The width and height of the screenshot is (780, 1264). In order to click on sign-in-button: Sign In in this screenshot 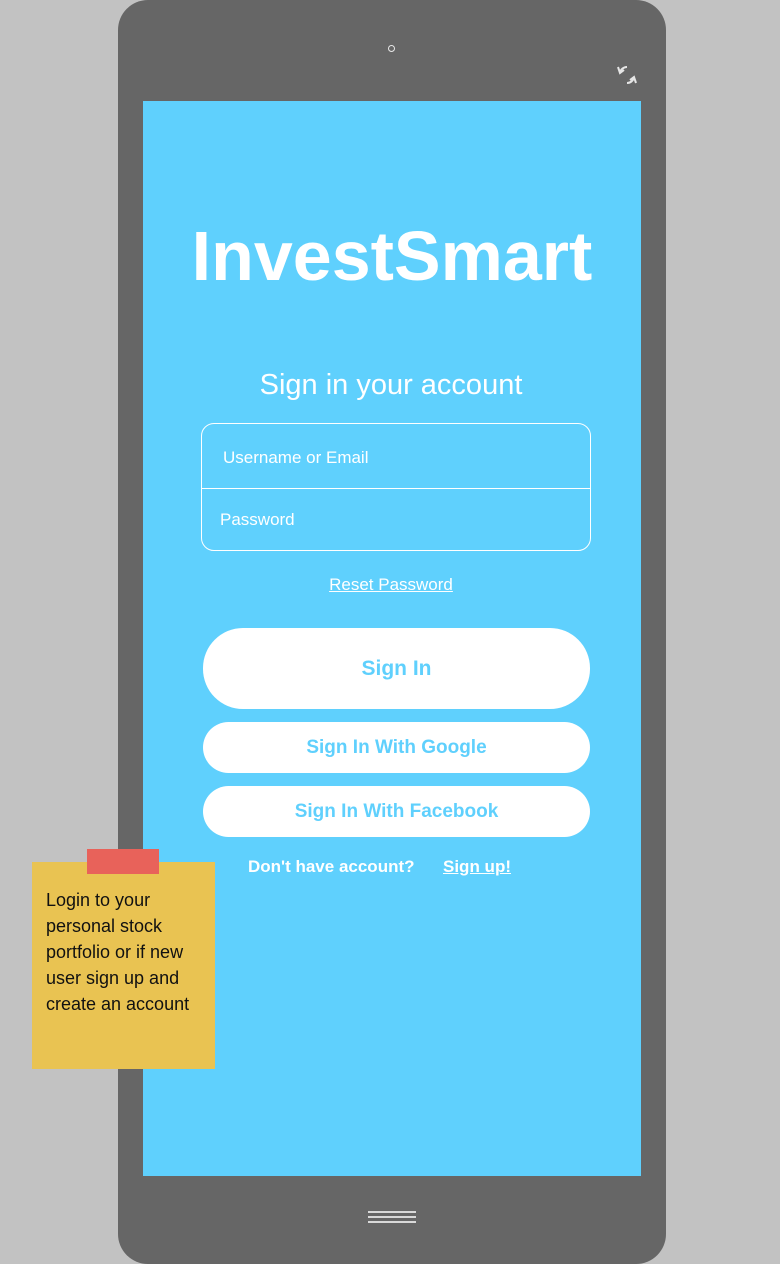, I will do `click(396, 668)`.